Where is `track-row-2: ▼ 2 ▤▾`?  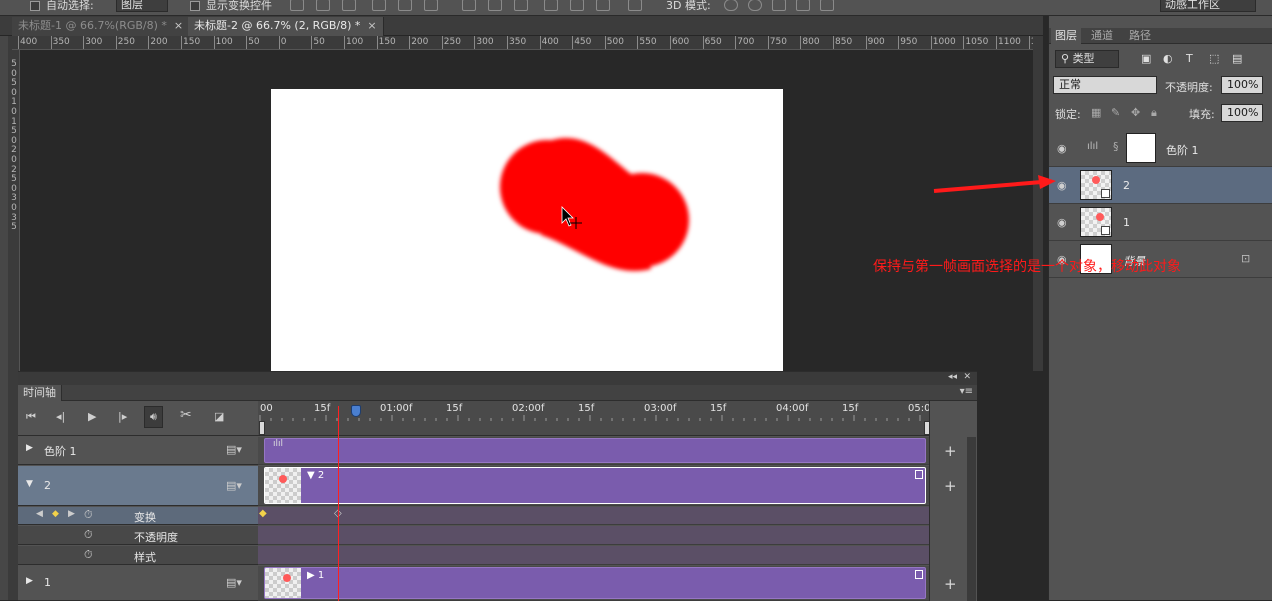
track-row-2: ▼ 2 ▤▾ is located at coordinates (138, 486).